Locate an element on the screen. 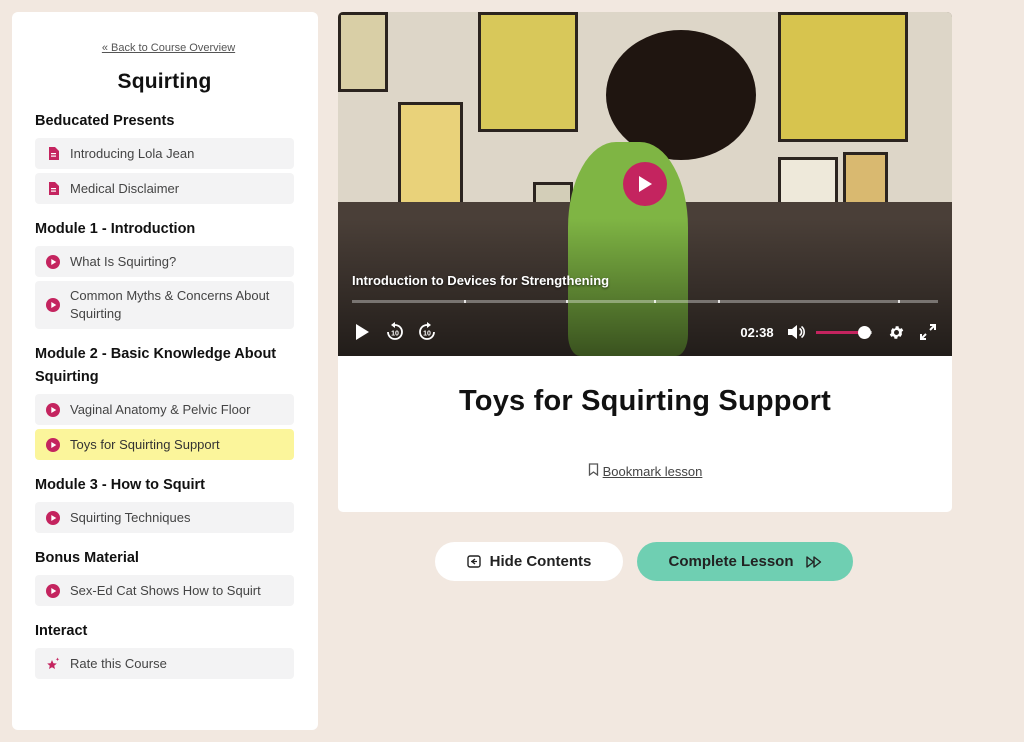  section-heading: Module 3 - How to Squirt is located at coordinates (120, 485).